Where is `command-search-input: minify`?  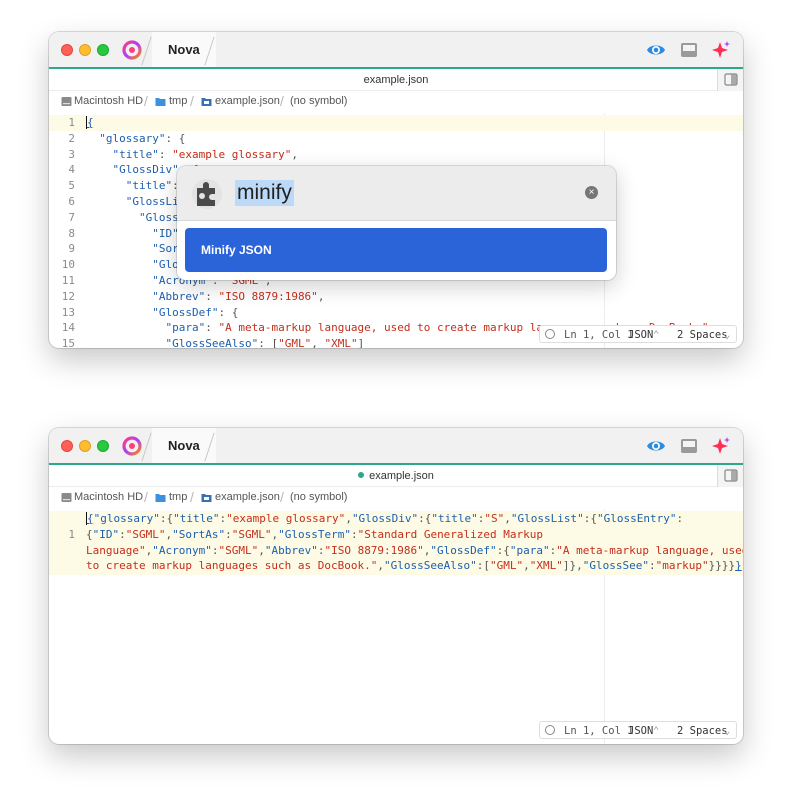 command-search-input: minify is located at coordinates (264, 193).